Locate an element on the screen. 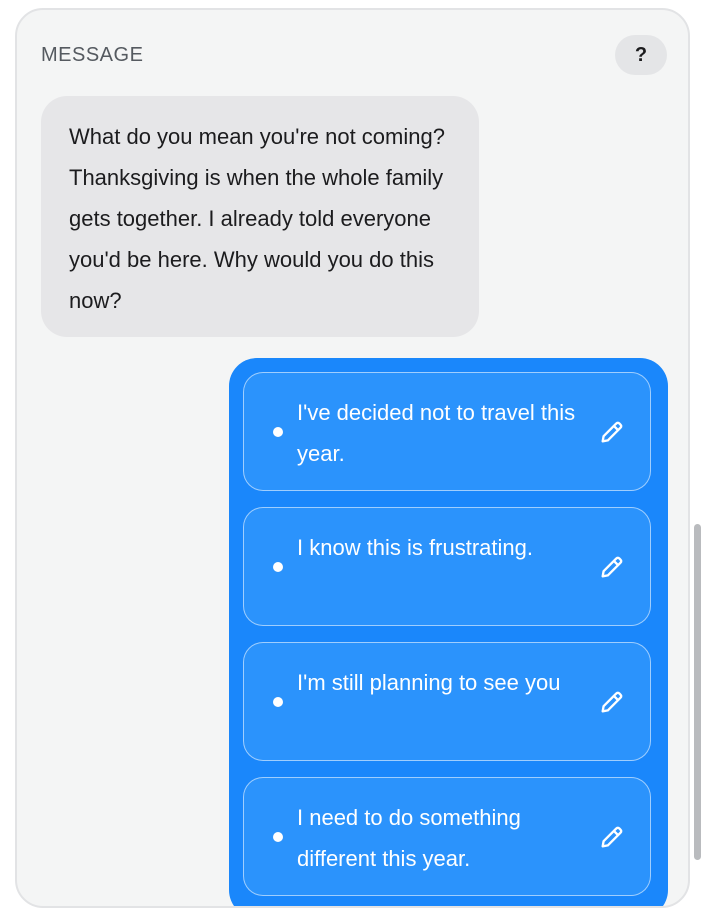 This screenshot has height=908, width=706. reply-option-text: I'm still planning to see you is located at coordinates (429, 682).